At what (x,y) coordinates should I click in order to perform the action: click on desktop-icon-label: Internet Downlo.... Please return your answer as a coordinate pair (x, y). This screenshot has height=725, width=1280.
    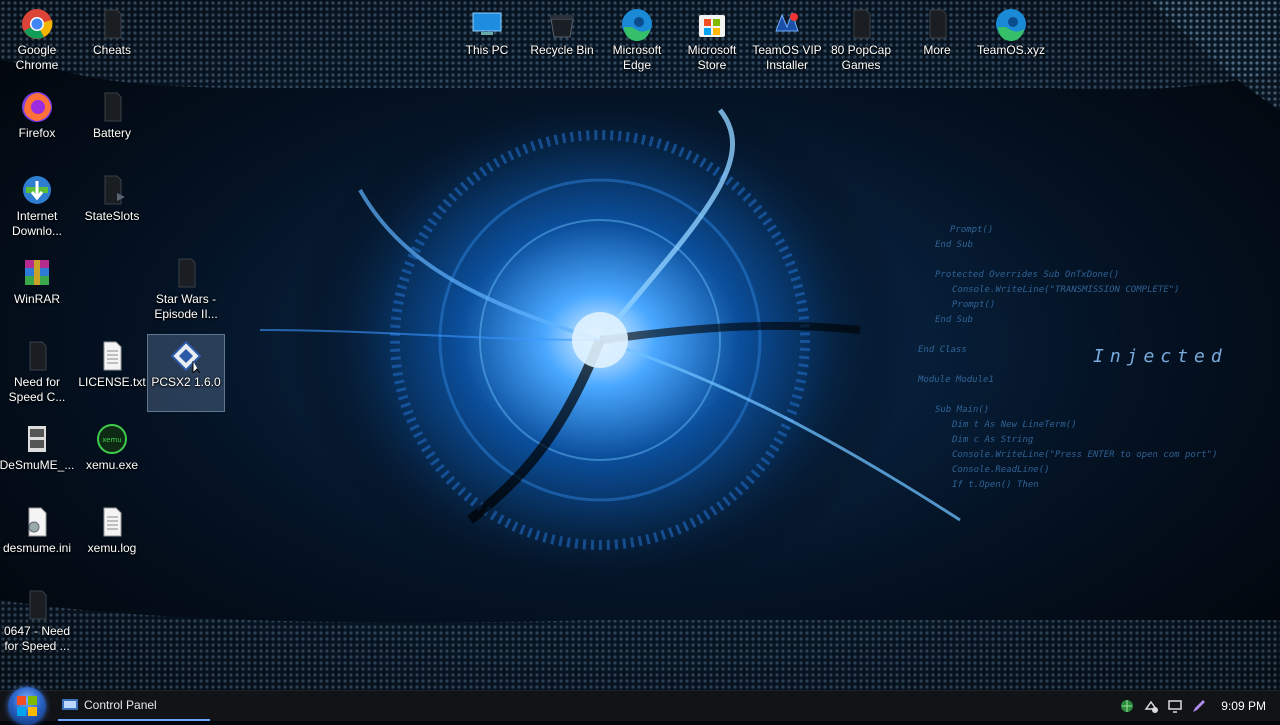
    Looking at the image, I should click on (37, 223).